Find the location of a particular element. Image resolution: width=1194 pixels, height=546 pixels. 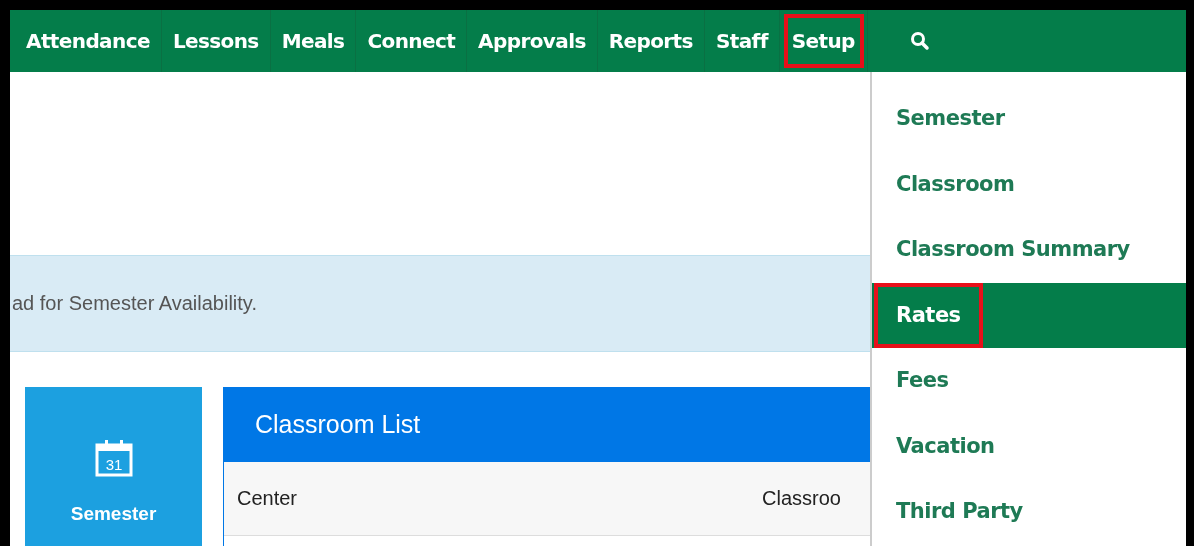

nav-link: Approvals is located at coordinates (532, 41).